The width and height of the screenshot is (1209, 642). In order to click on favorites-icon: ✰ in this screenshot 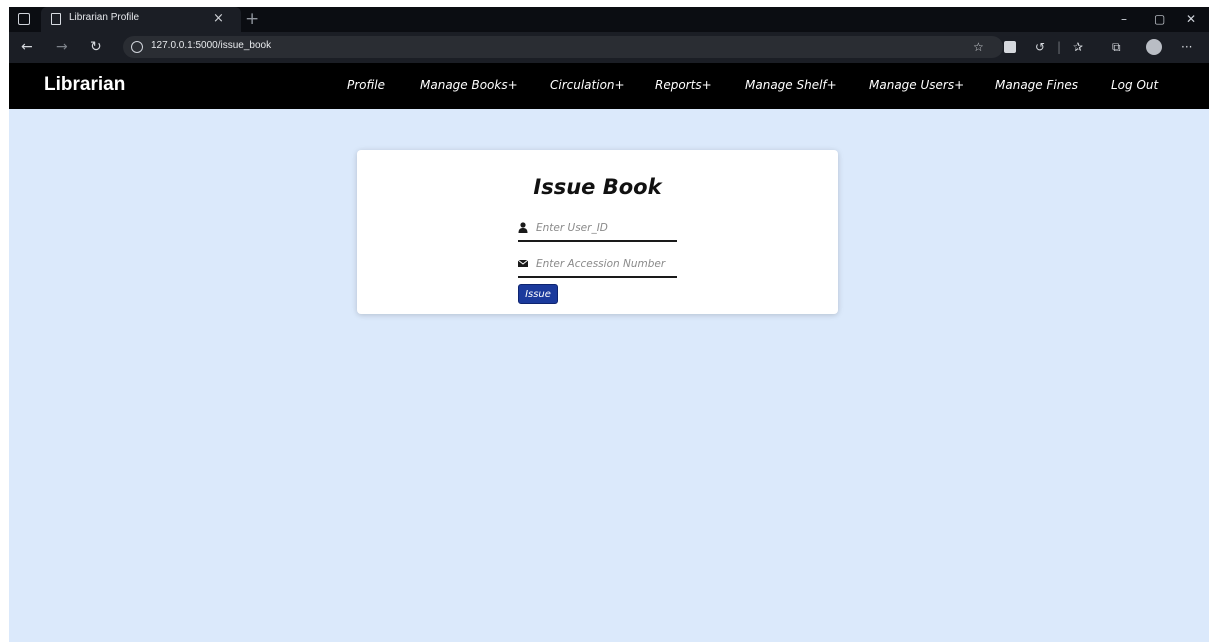, I will do `click(1078, 47)`.